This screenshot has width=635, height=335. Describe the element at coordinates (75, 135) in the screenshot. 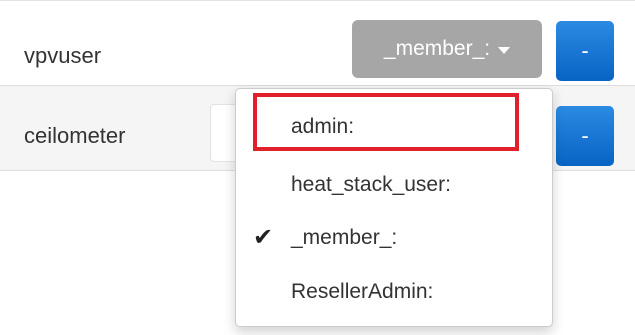

I see `username-label: ceilometer` at that location.